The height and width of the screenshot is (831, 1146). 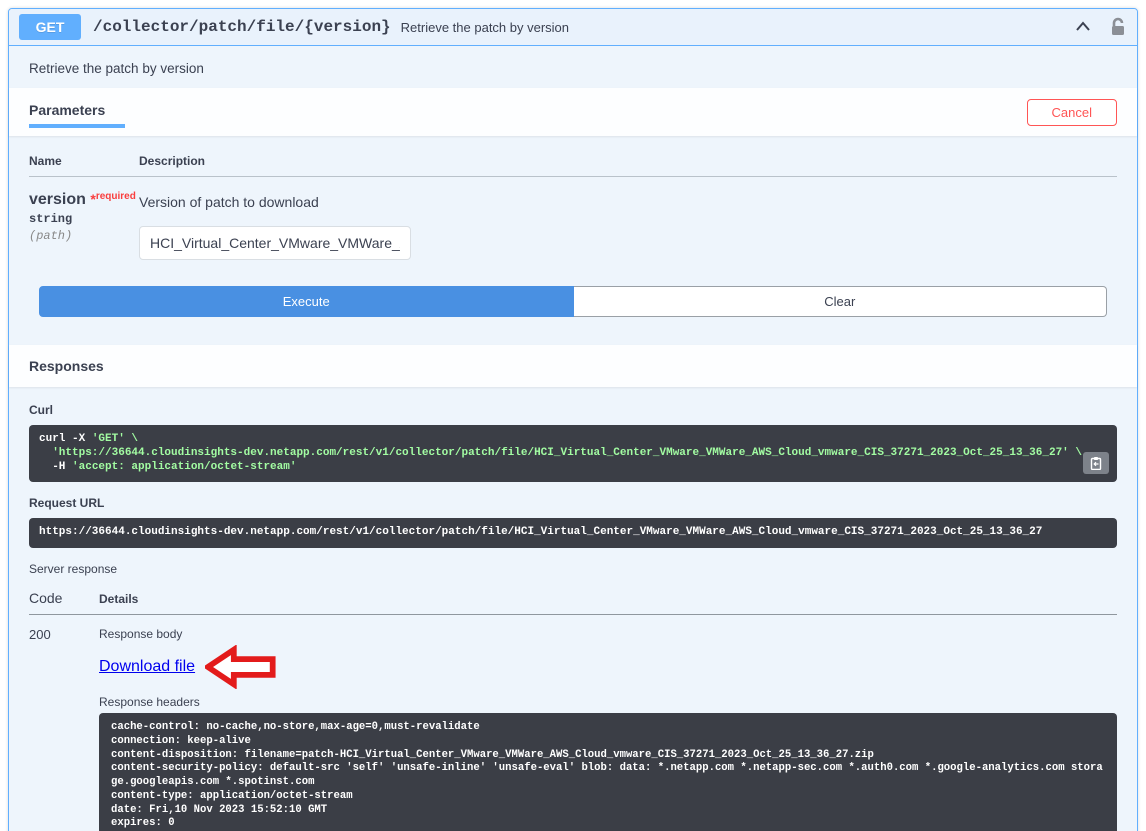 What do you see at coordinates (229, 202) in the screenshot?
I see `parameter-description: Version of patch to download` at bounding box center [229, 202].